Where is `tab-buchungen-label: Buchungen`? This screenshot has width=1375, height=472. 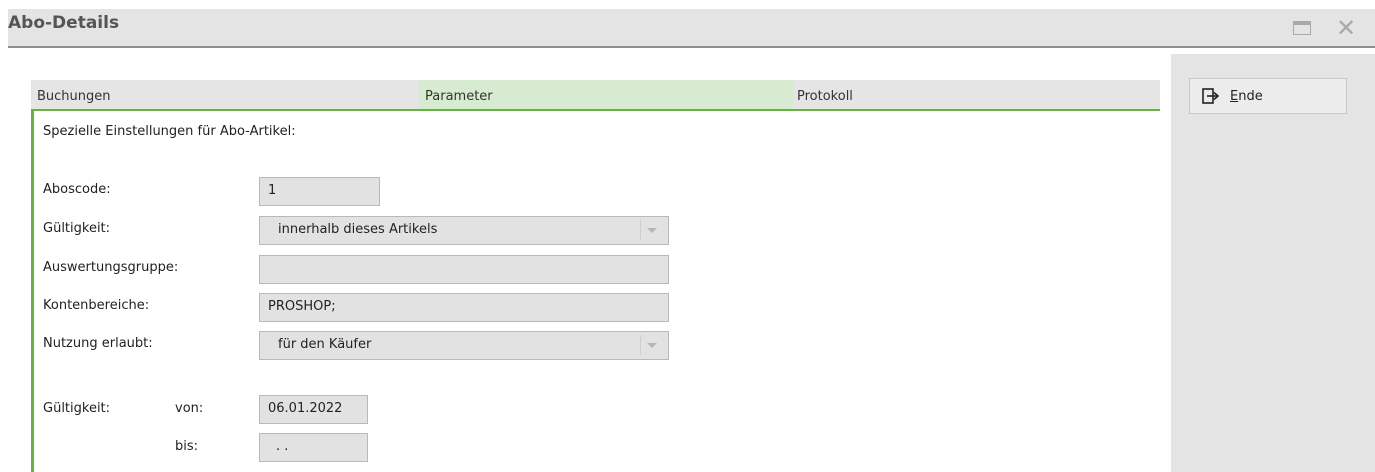
tab-buchungen-label: Buchungen is located at coordinates (74, 96).